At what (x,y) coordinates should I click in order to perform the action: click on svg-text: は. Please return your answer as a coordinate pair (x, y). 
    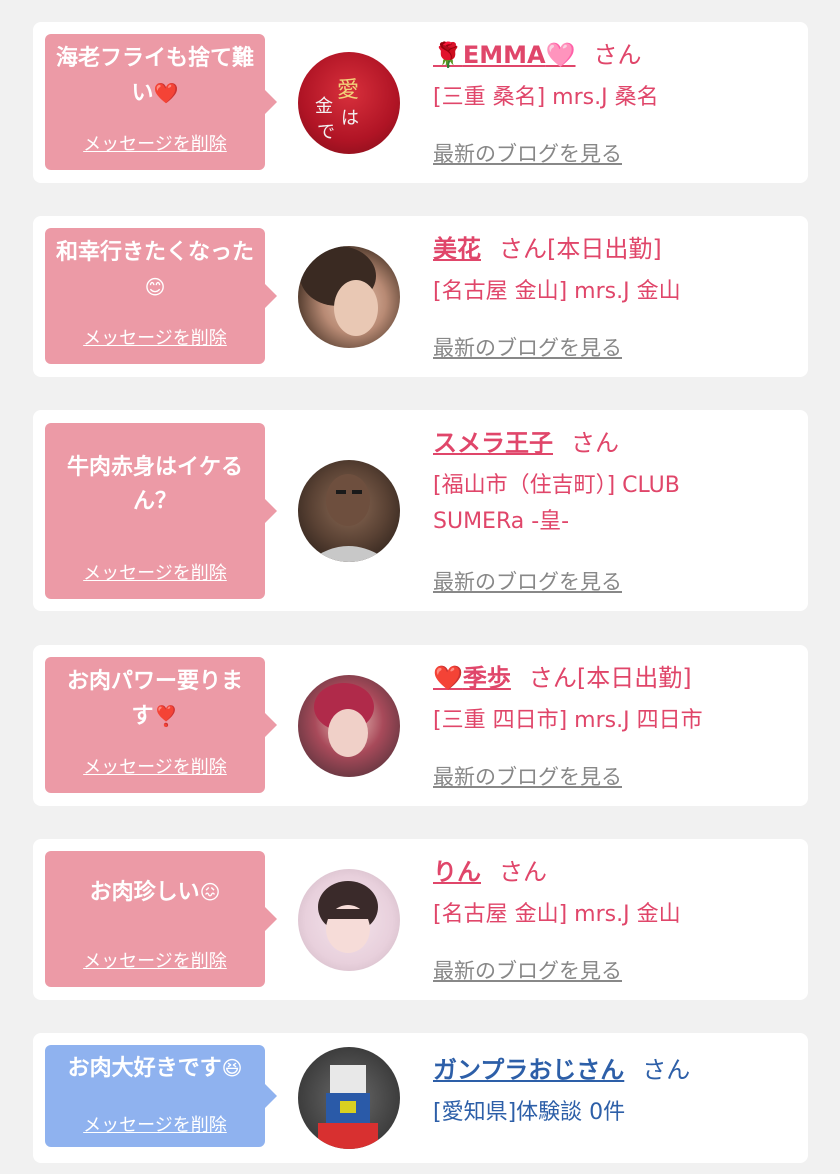
    Looking at the image, I should click on (350, 118).